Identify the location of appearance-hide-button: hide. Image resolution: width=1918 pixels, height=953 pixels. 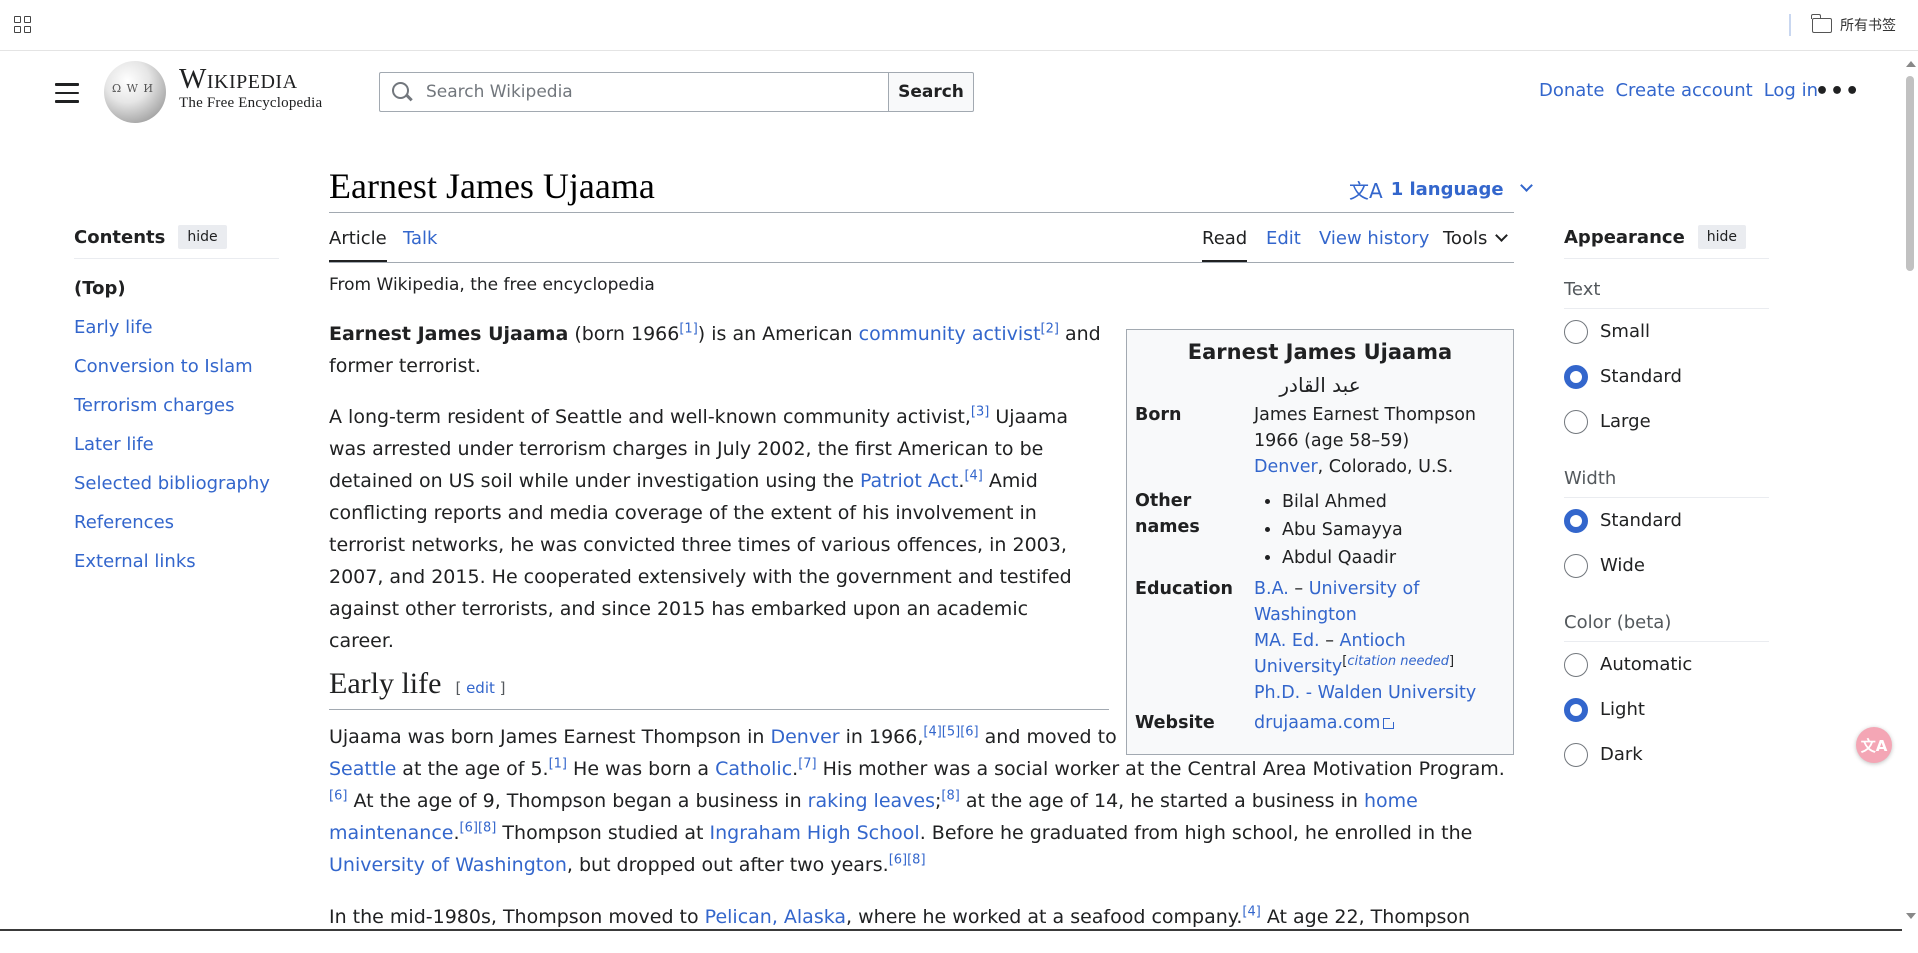
(1722, 237).